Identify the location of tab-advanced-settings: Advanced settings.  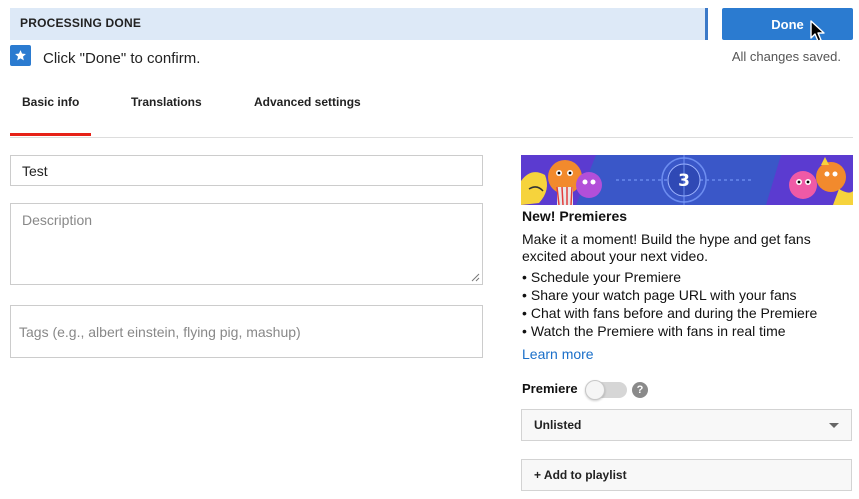
(307, 102).